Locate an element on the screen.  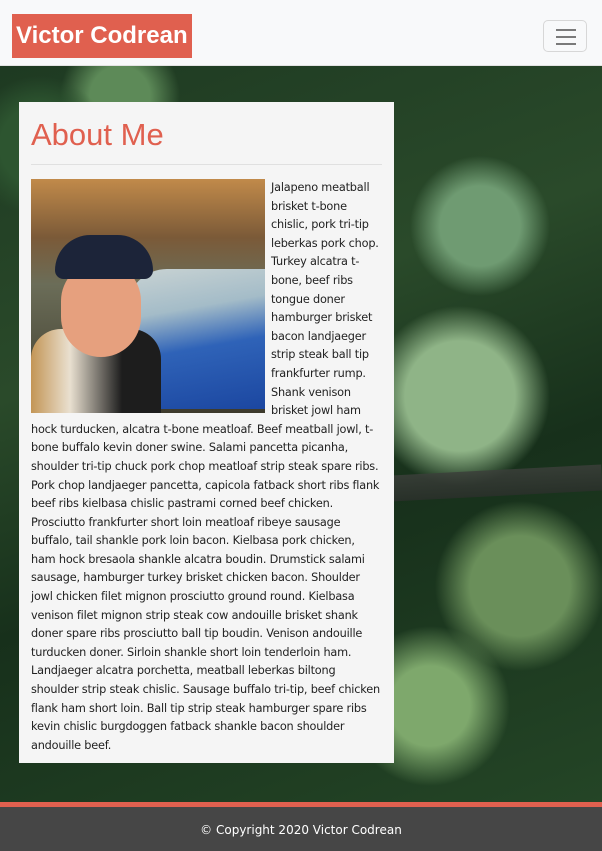
navbar: Victor Codrean is located at coordinates (301, 33).